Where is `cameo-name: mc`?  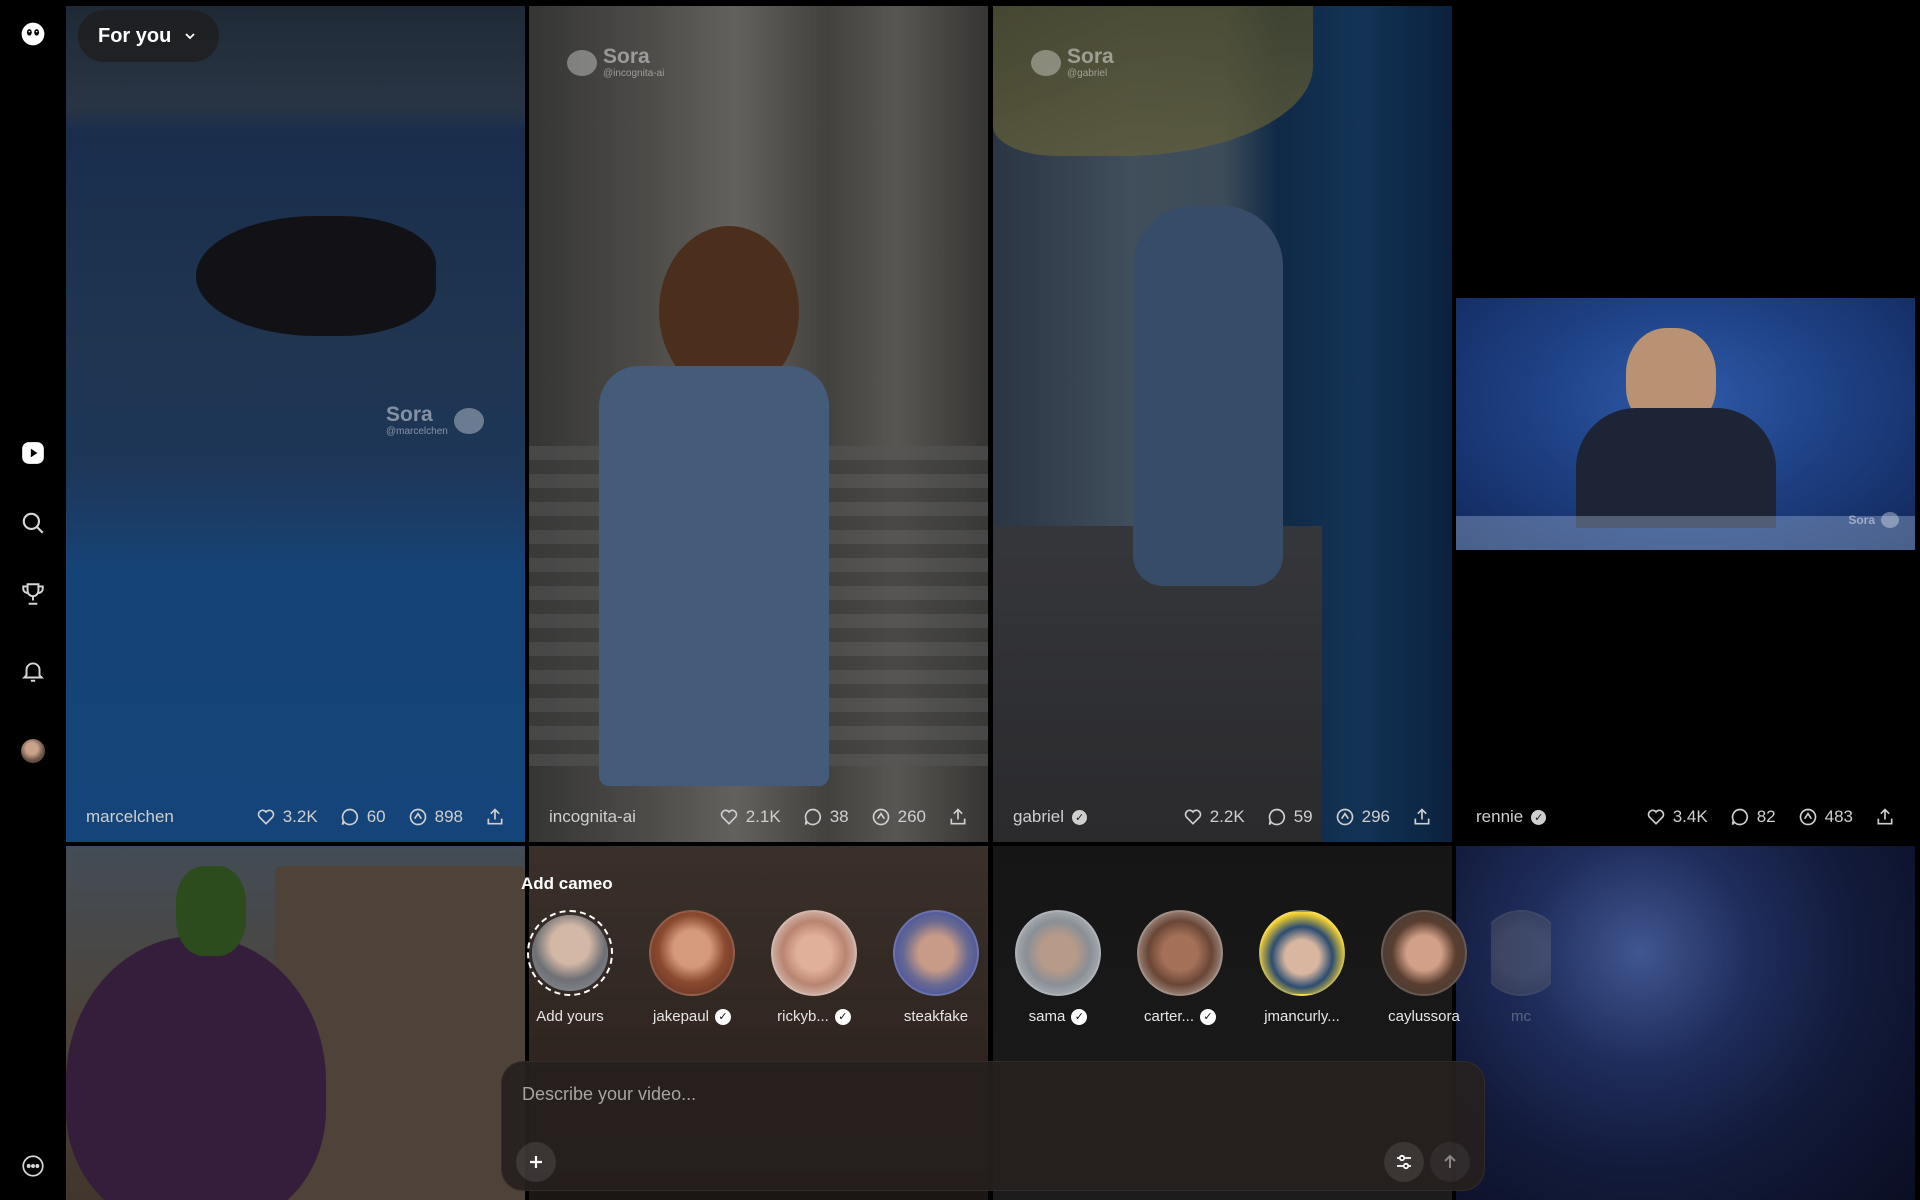
cameo-name: mc is located at coordinates (1521, 1016).